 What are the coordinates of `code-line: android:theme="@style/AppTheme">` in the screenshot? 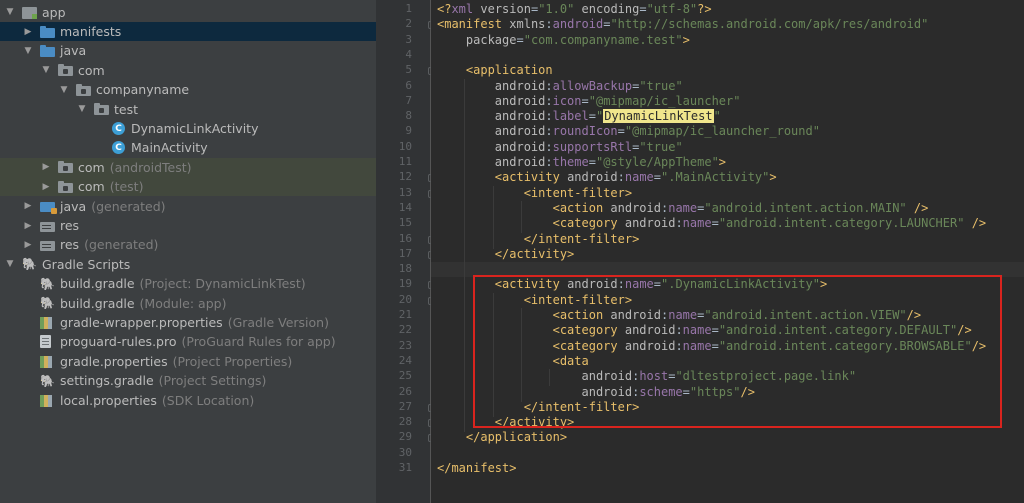 It's located at (581, 162).